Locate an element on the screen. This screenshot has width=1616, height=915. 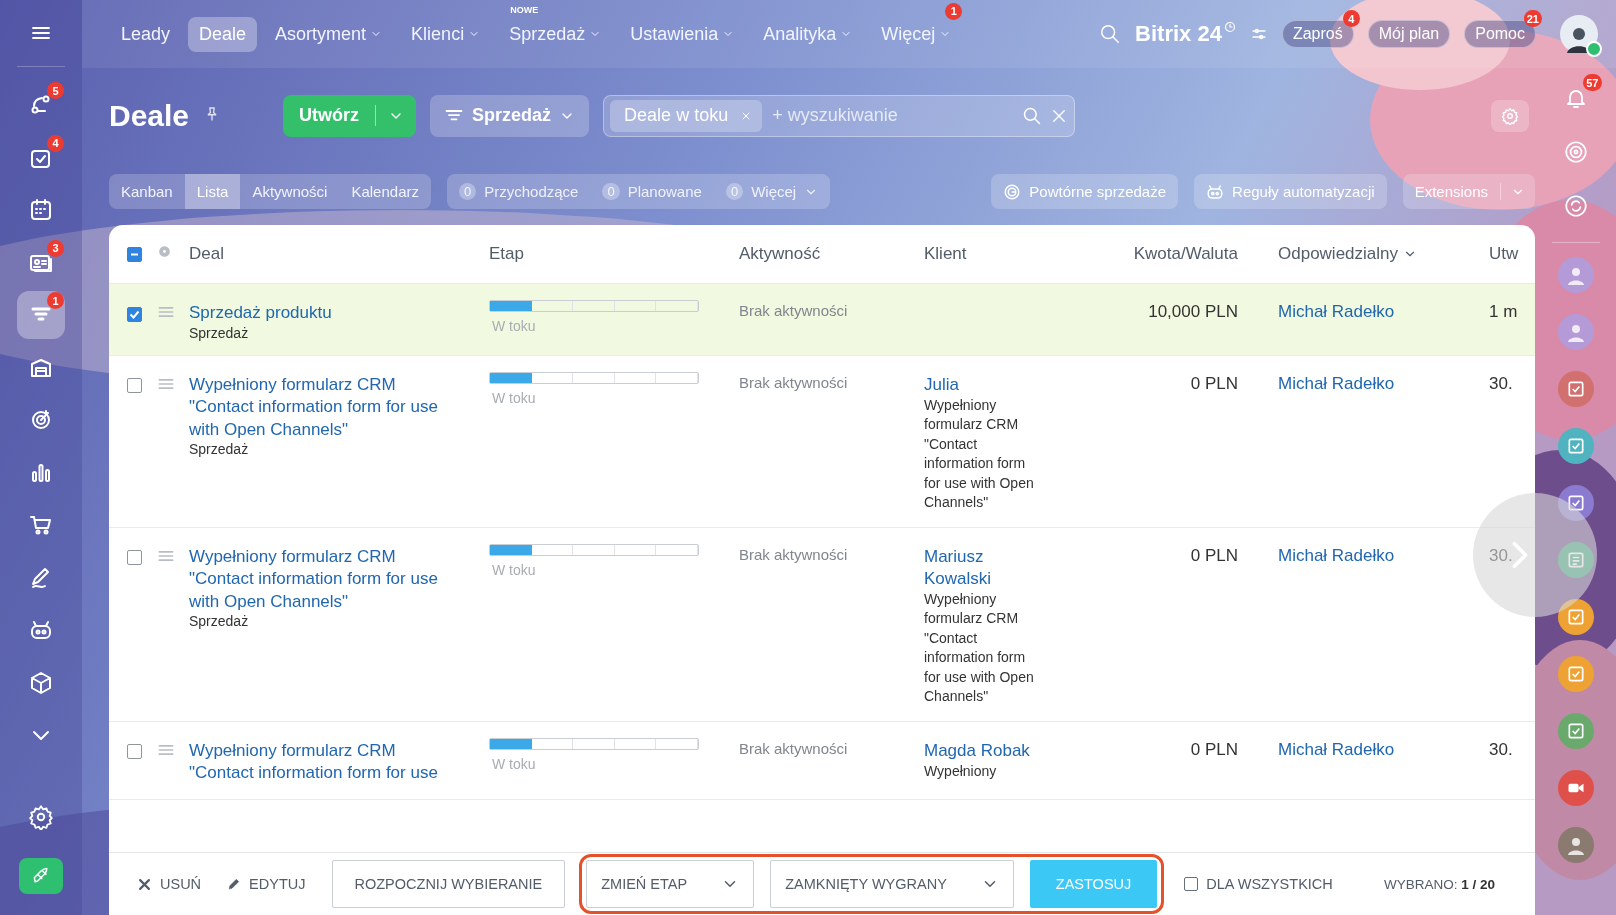
nav-tab: Sprzedaż is located at coordinates (555, 34).